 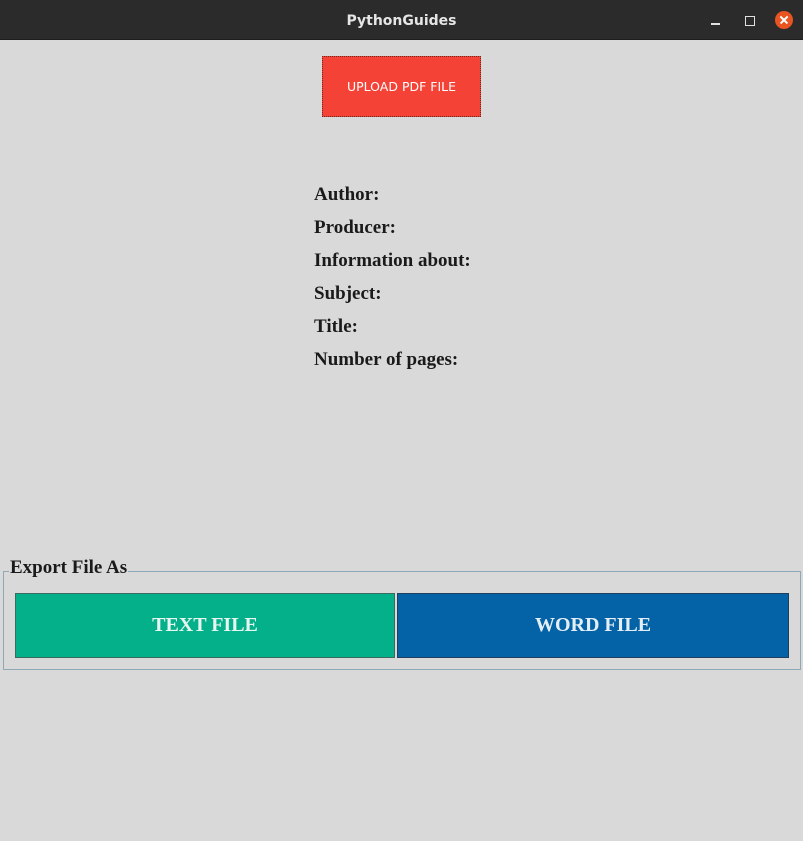 I want to click on export-frame-legend: Export File As, so click(x=69, y=568).